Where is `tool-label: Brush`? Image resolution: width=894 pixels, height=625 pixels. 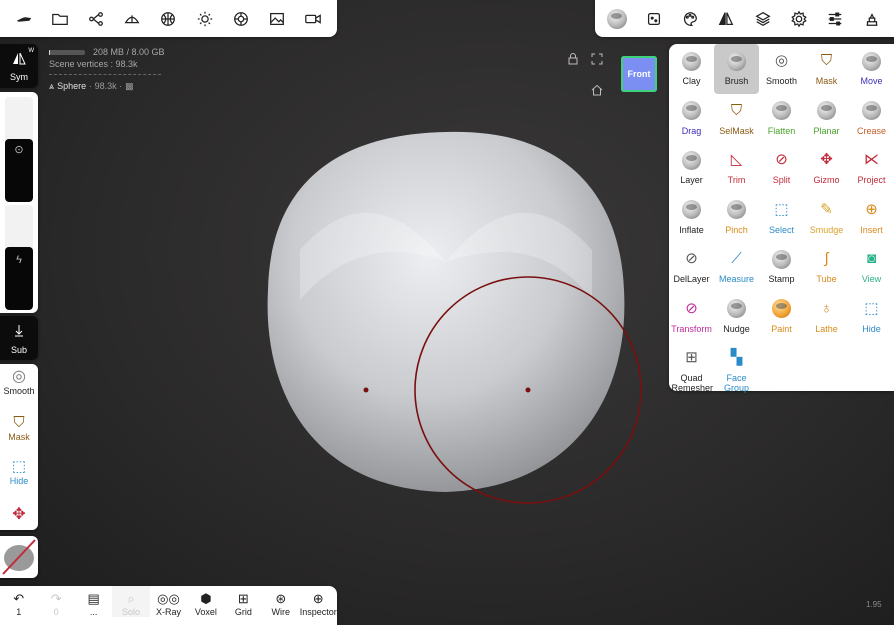
tool-label: Brush is located at coordinates (736, 81).